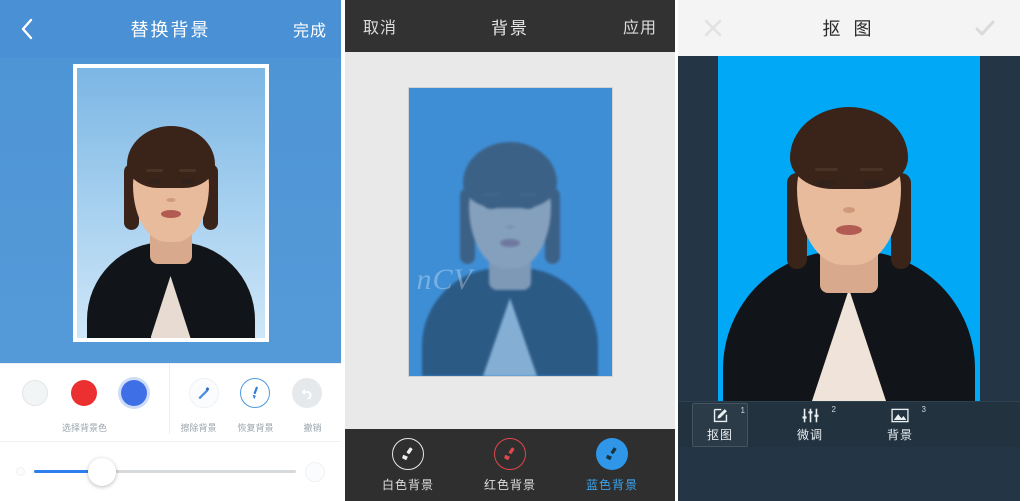  I want to click on background-color-swatches, so click(85, 392).